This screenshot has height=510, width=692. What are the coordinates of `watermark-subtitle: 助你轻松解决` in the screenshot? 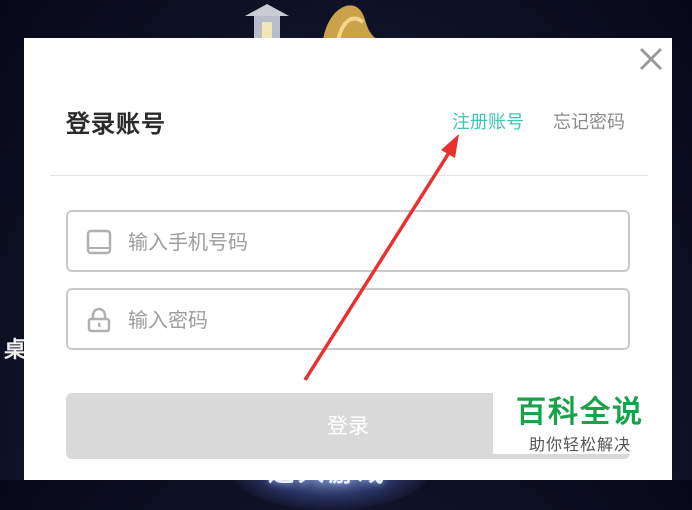 It's located at (579, 444).